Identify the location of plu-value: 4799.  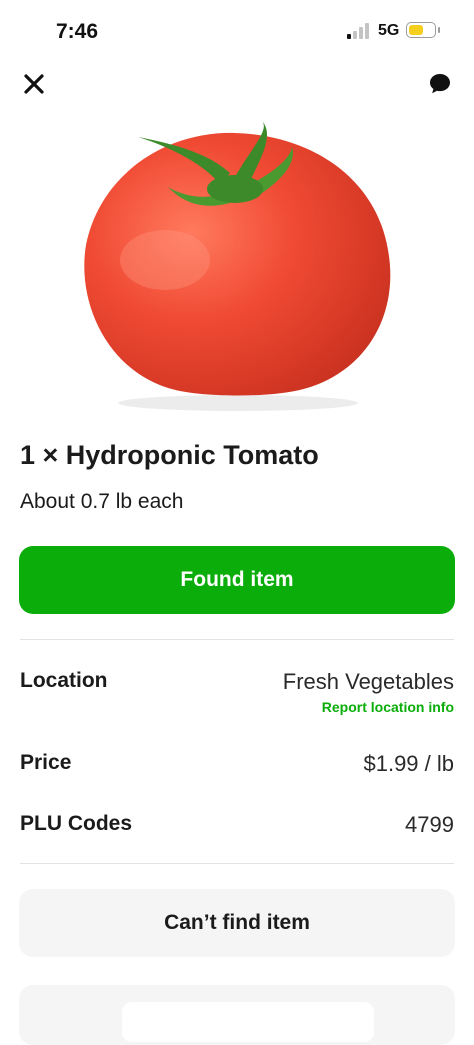
(429, 824).